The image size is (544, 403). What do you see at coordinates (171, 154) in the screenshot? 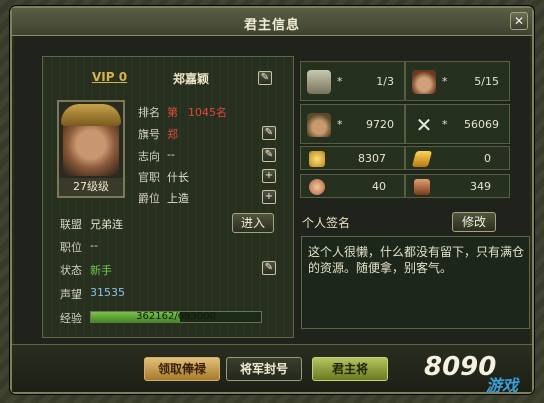
I see `will-value: --` at bounding box center [171, 154].